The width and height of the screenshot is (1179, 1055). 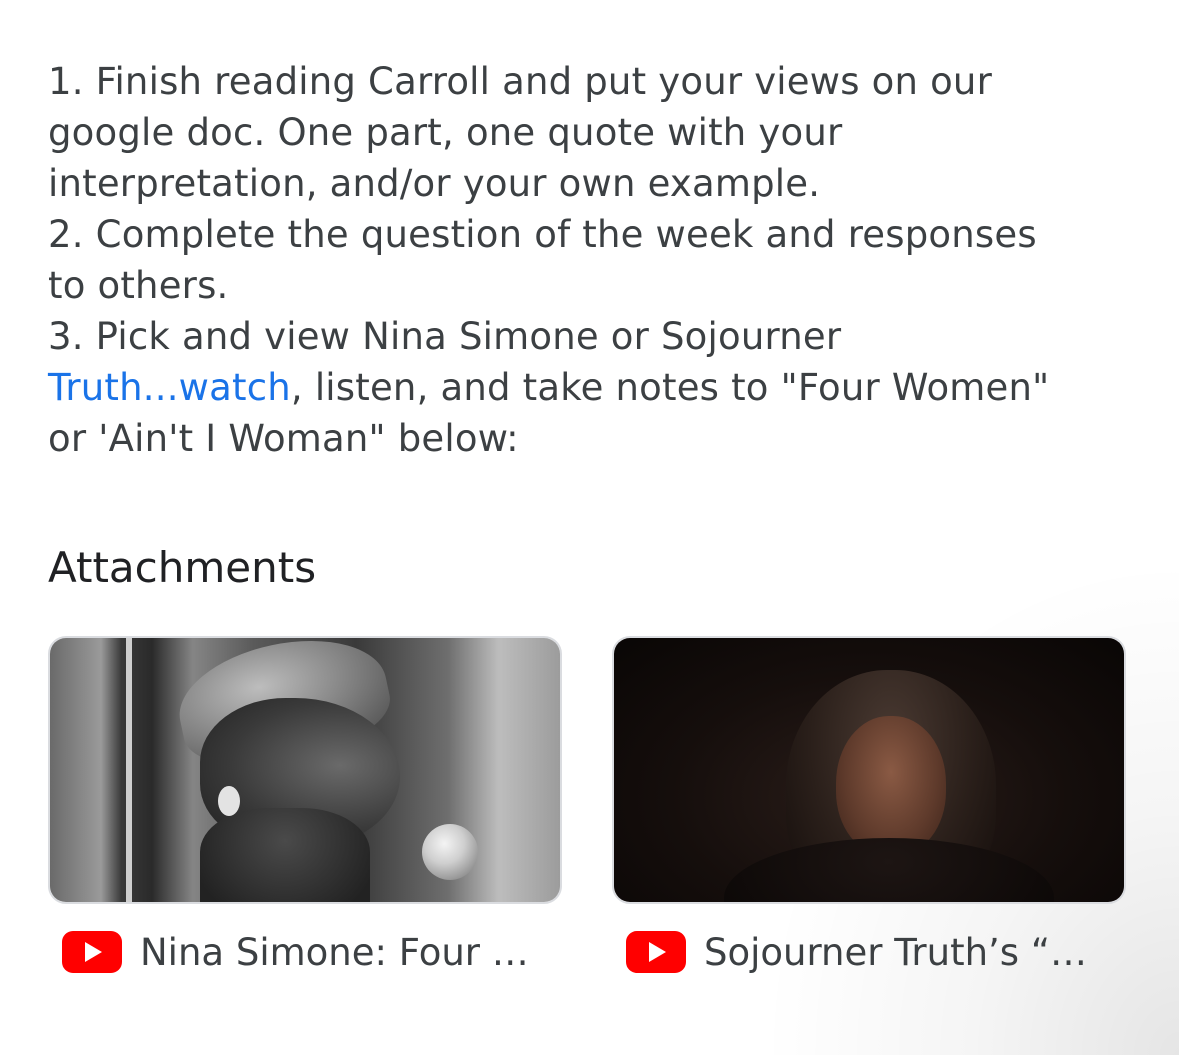 What do you see at coordinates (169, 387) in the screenshot?
I see `truth-watch-link: Truth...watch` at bounding box center [169, 387].